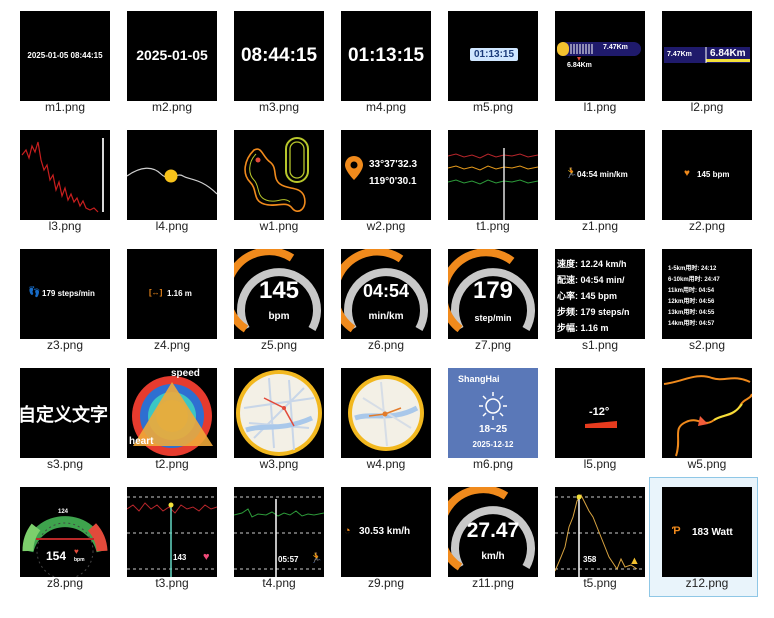 This screenshot has height=618, width=774. What do you see at coordinates (571, 173) in the screenshot?
I see `runner-icon: 🏃` at bounding box center [571, 173].